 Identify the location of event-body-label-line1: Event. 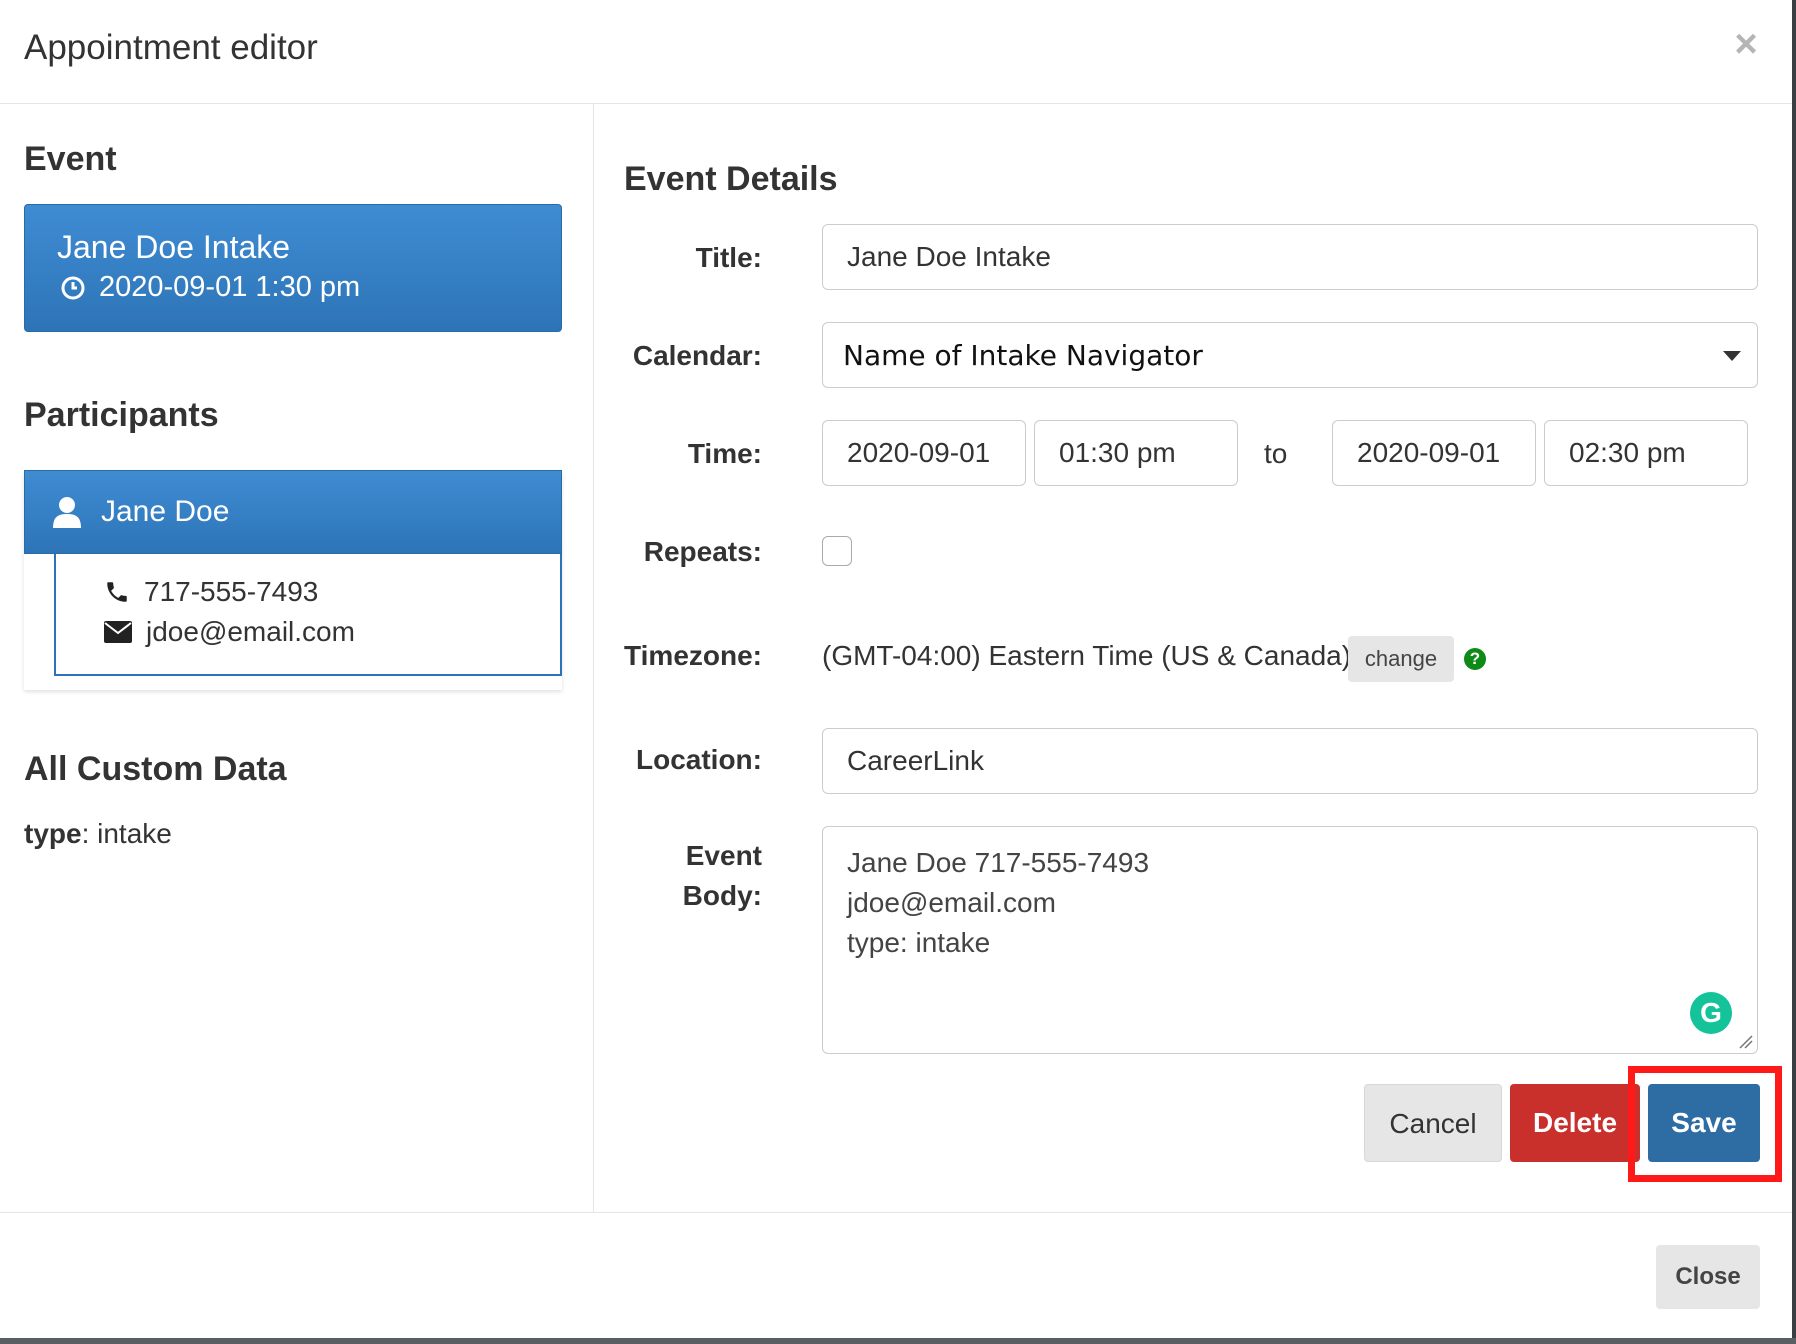
(723, 855).